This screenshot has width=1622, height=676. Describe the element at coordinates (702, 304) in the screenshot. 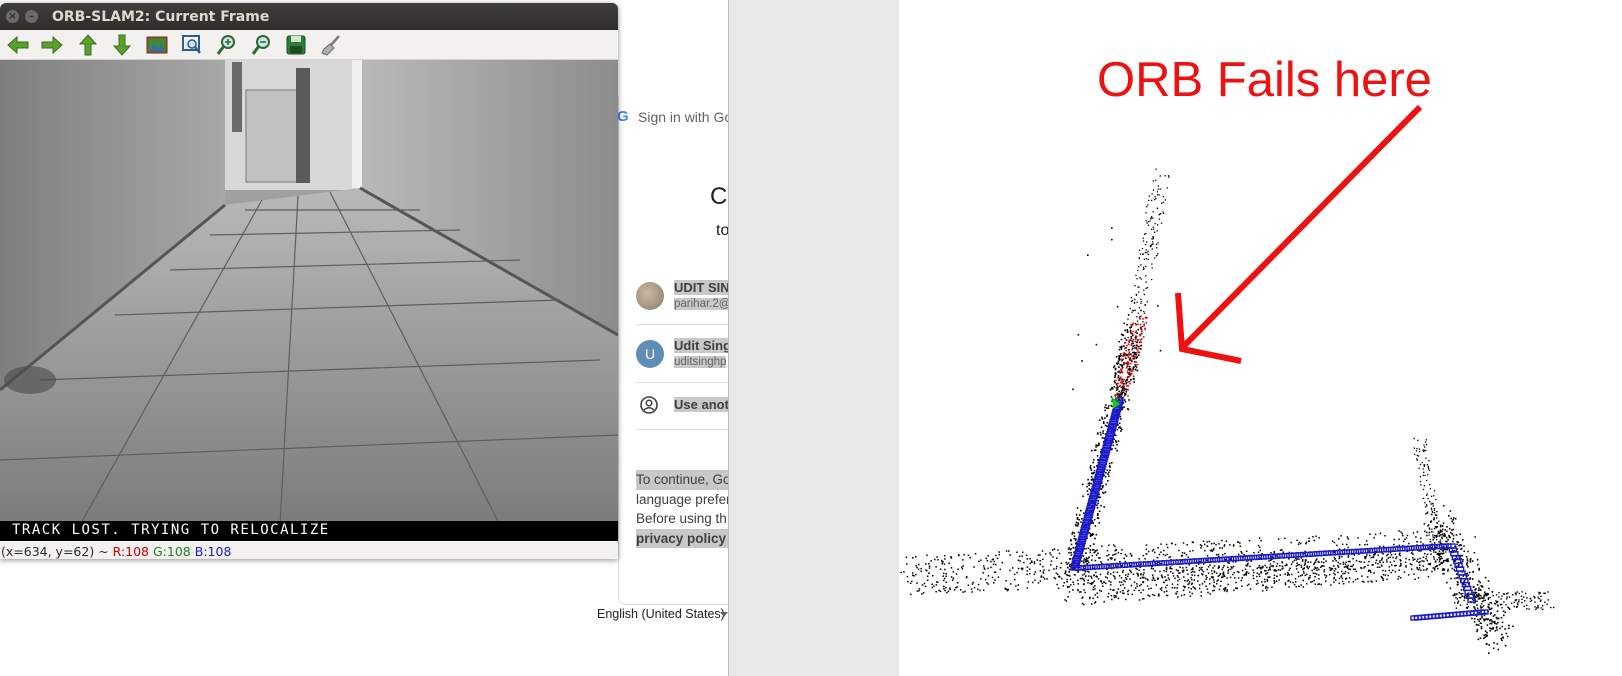

I see `account-email: parihar.2@` at that location.